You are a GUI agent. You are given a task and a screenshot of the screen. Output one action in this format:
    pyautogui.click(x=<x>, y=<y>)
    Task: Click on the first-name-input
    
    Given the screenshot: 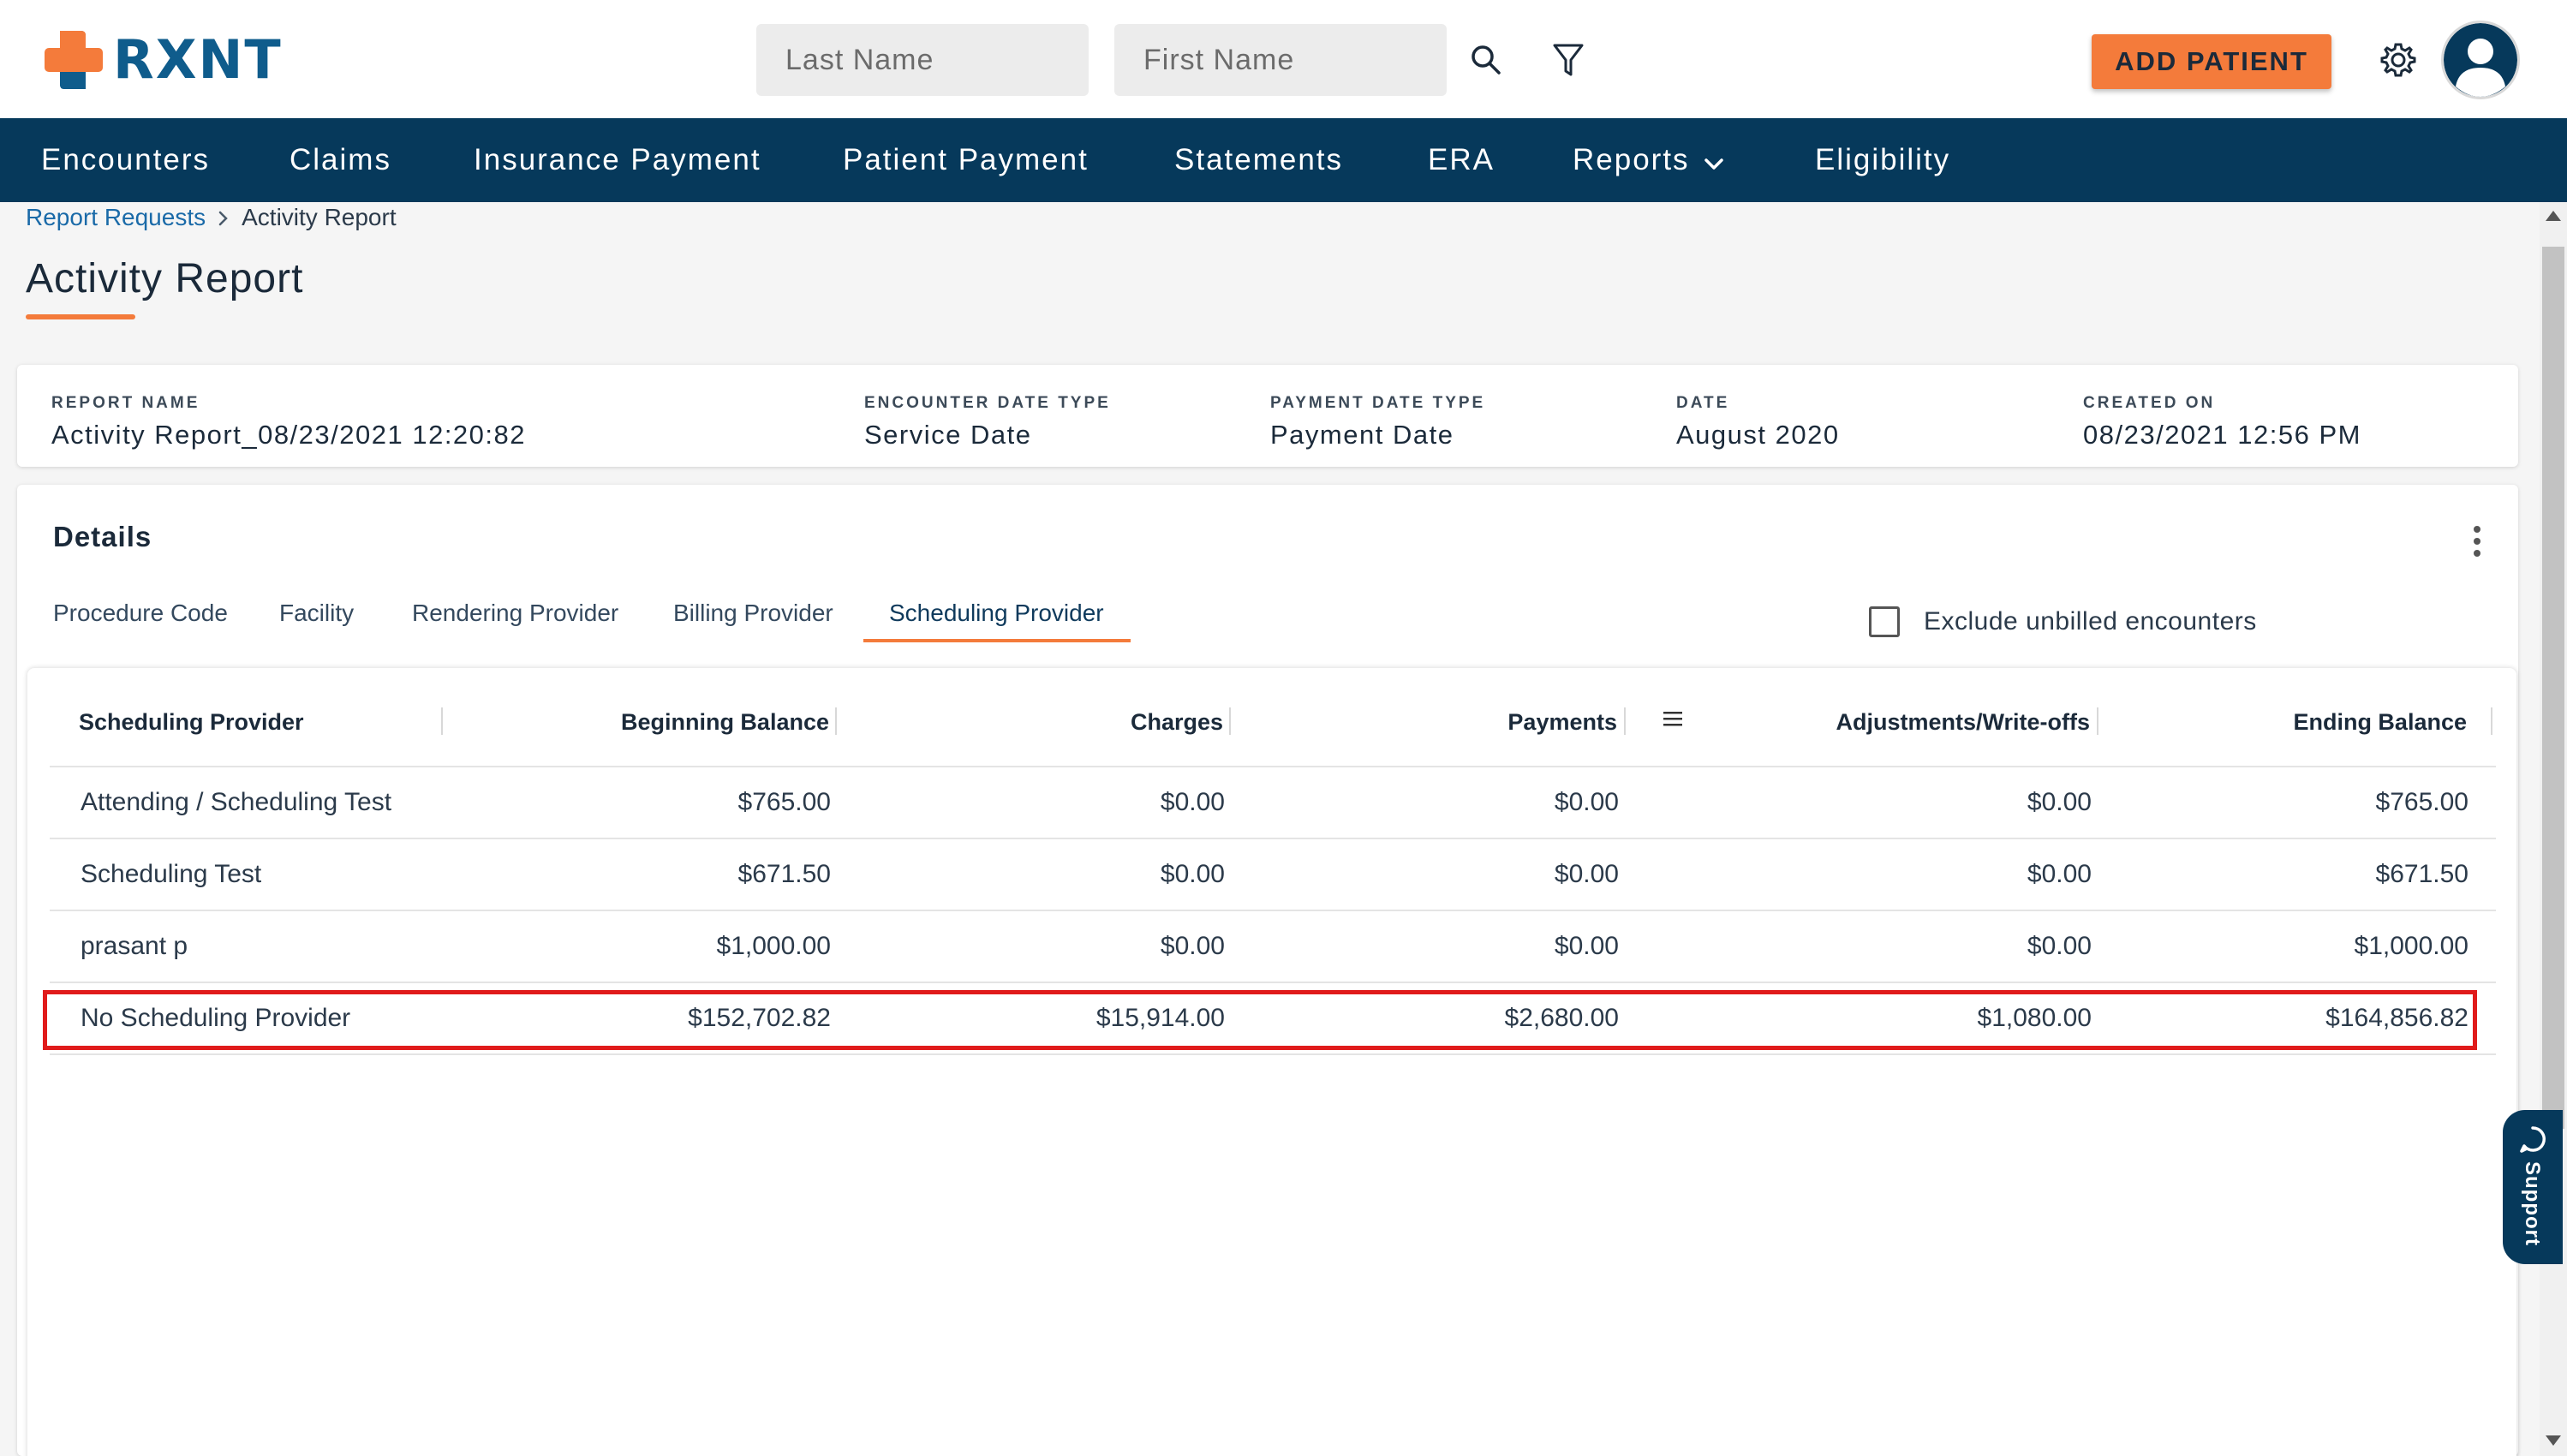 What is the action you would take?
    pyautogui.click(x=1280, y=60)
    